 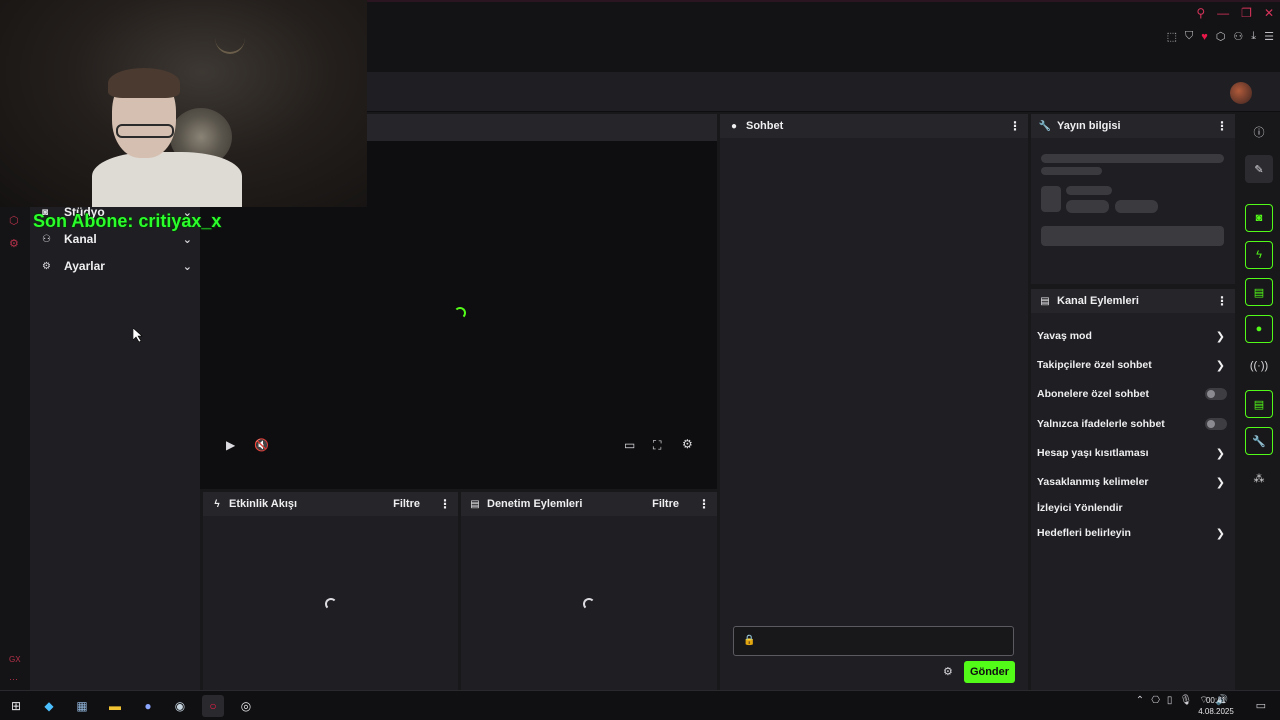 I want to click on emote-only-toggle, so click(x=1216, y=424).